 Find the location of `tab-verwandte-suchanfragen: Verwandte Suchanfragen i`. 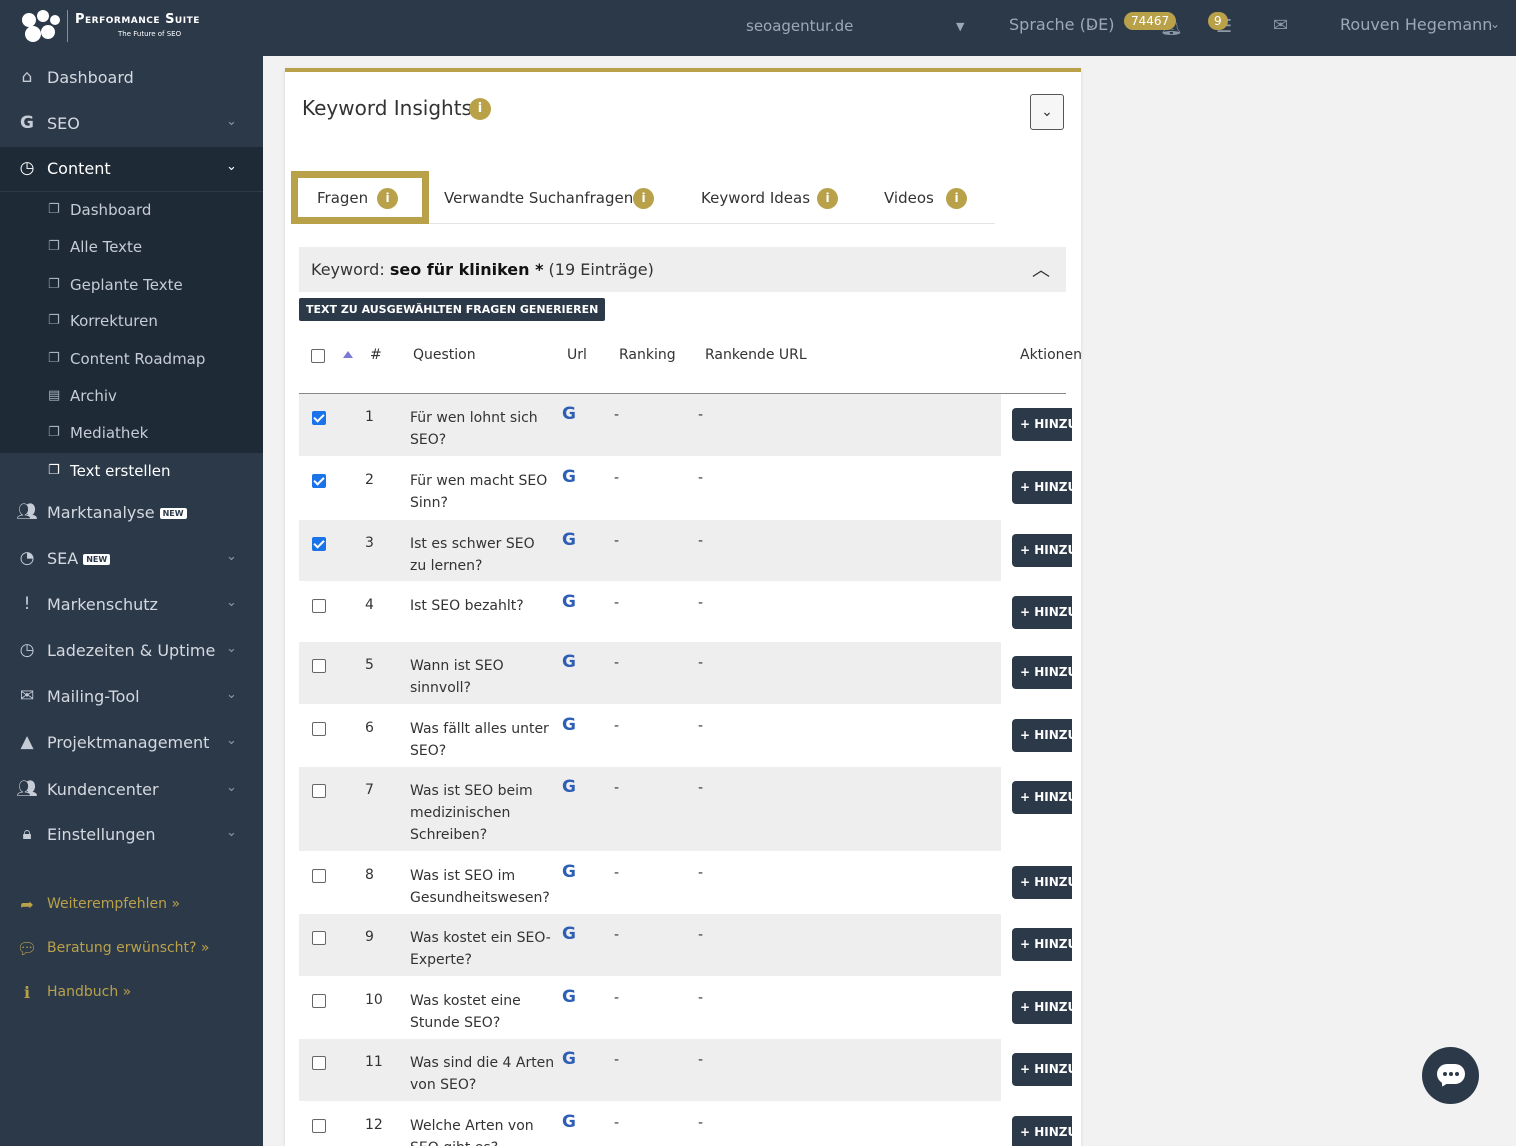

tab-verwandte-suchanfragen: Verwandte Suchanfragen i is located at coordinates (559, 197).